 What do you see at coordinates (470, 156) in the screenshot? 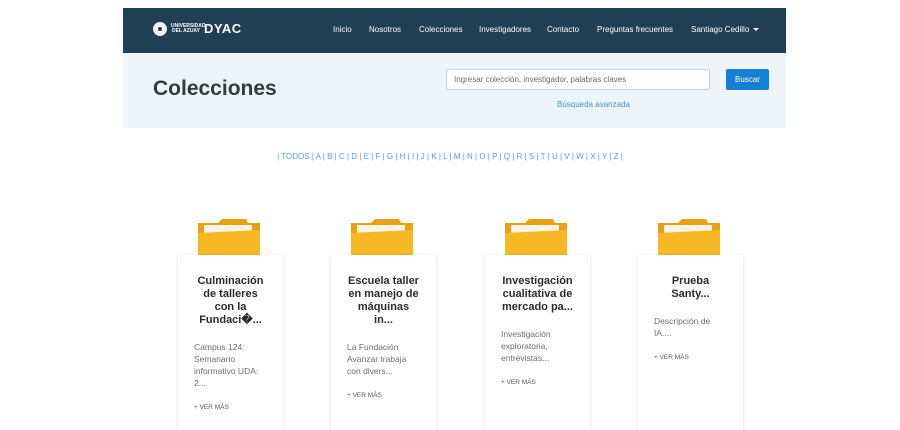
I see `alphabet-link-n: N` at bounding box center [470, 156].